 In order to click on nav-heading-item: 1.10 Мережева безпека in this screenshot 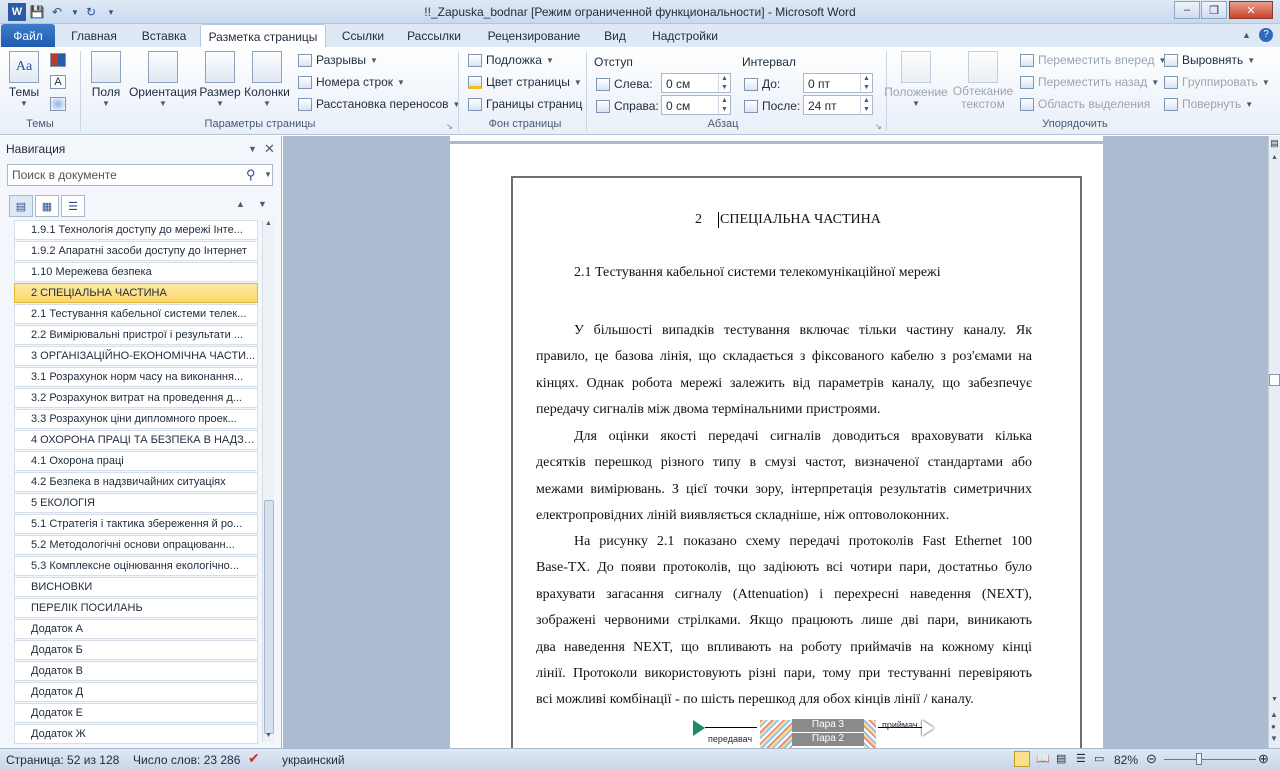, I will do `click(136, 272)`.